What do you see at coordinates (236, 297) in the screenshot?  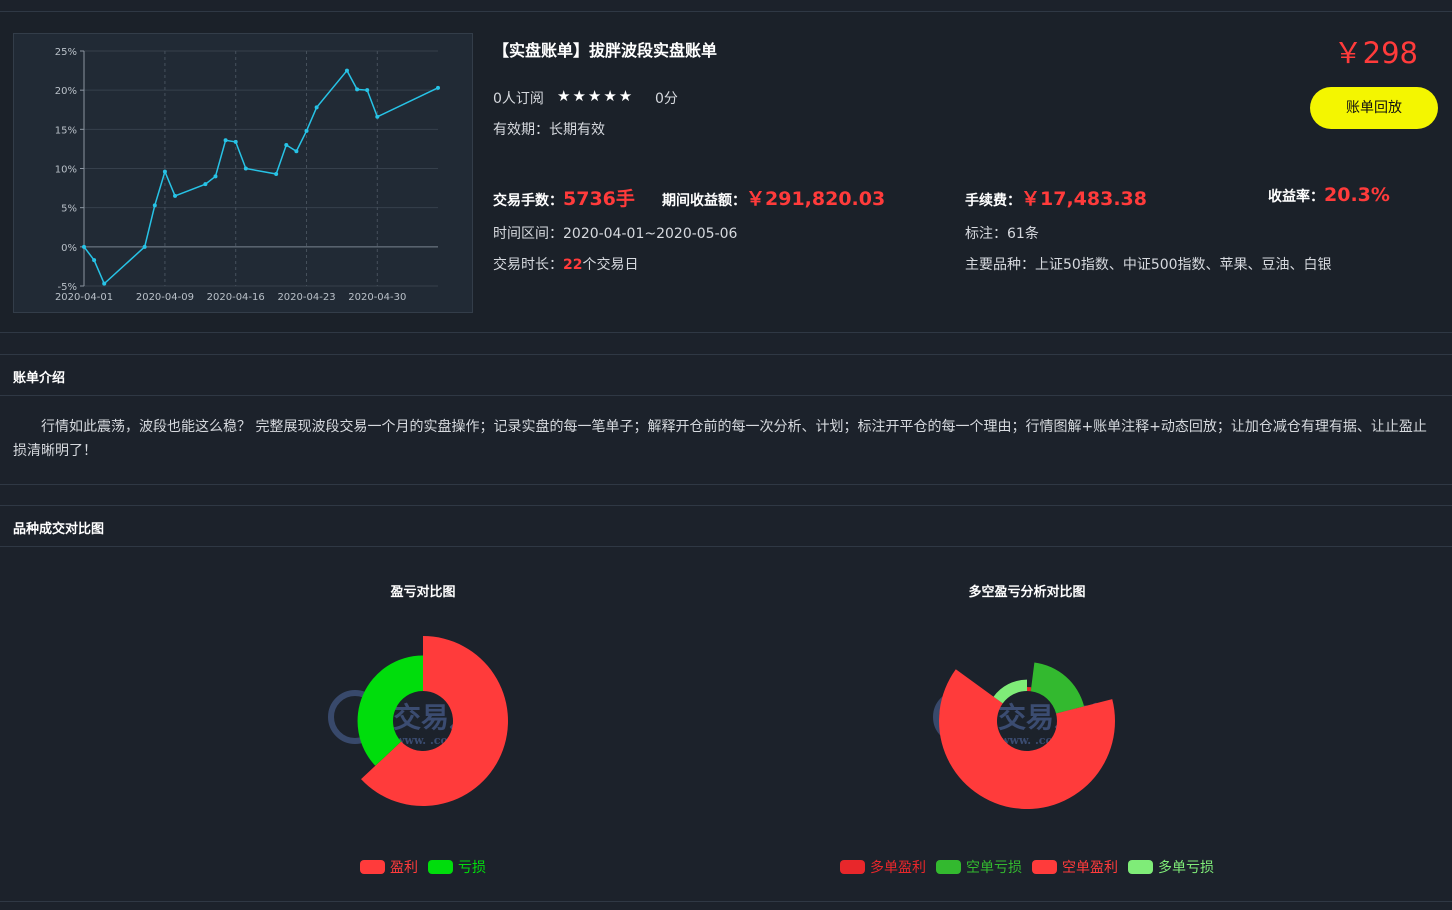 I see `x-tick-label: 2020-04-16` at bounding box center [236, 297].